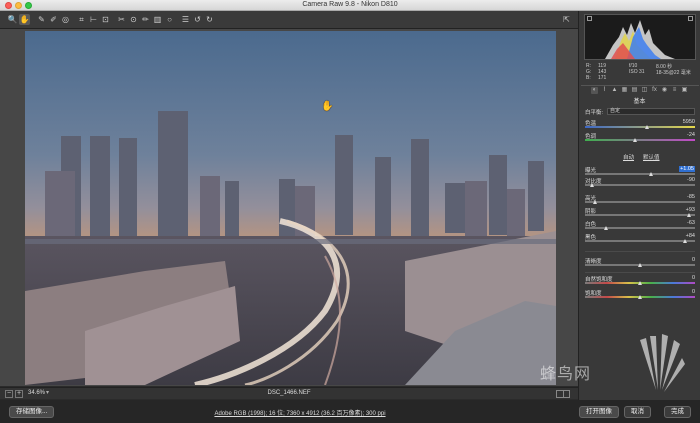 This screenshot has height=423, width=700. I want to click on white-balance-tool-icon: ✎, so click(41, 19).